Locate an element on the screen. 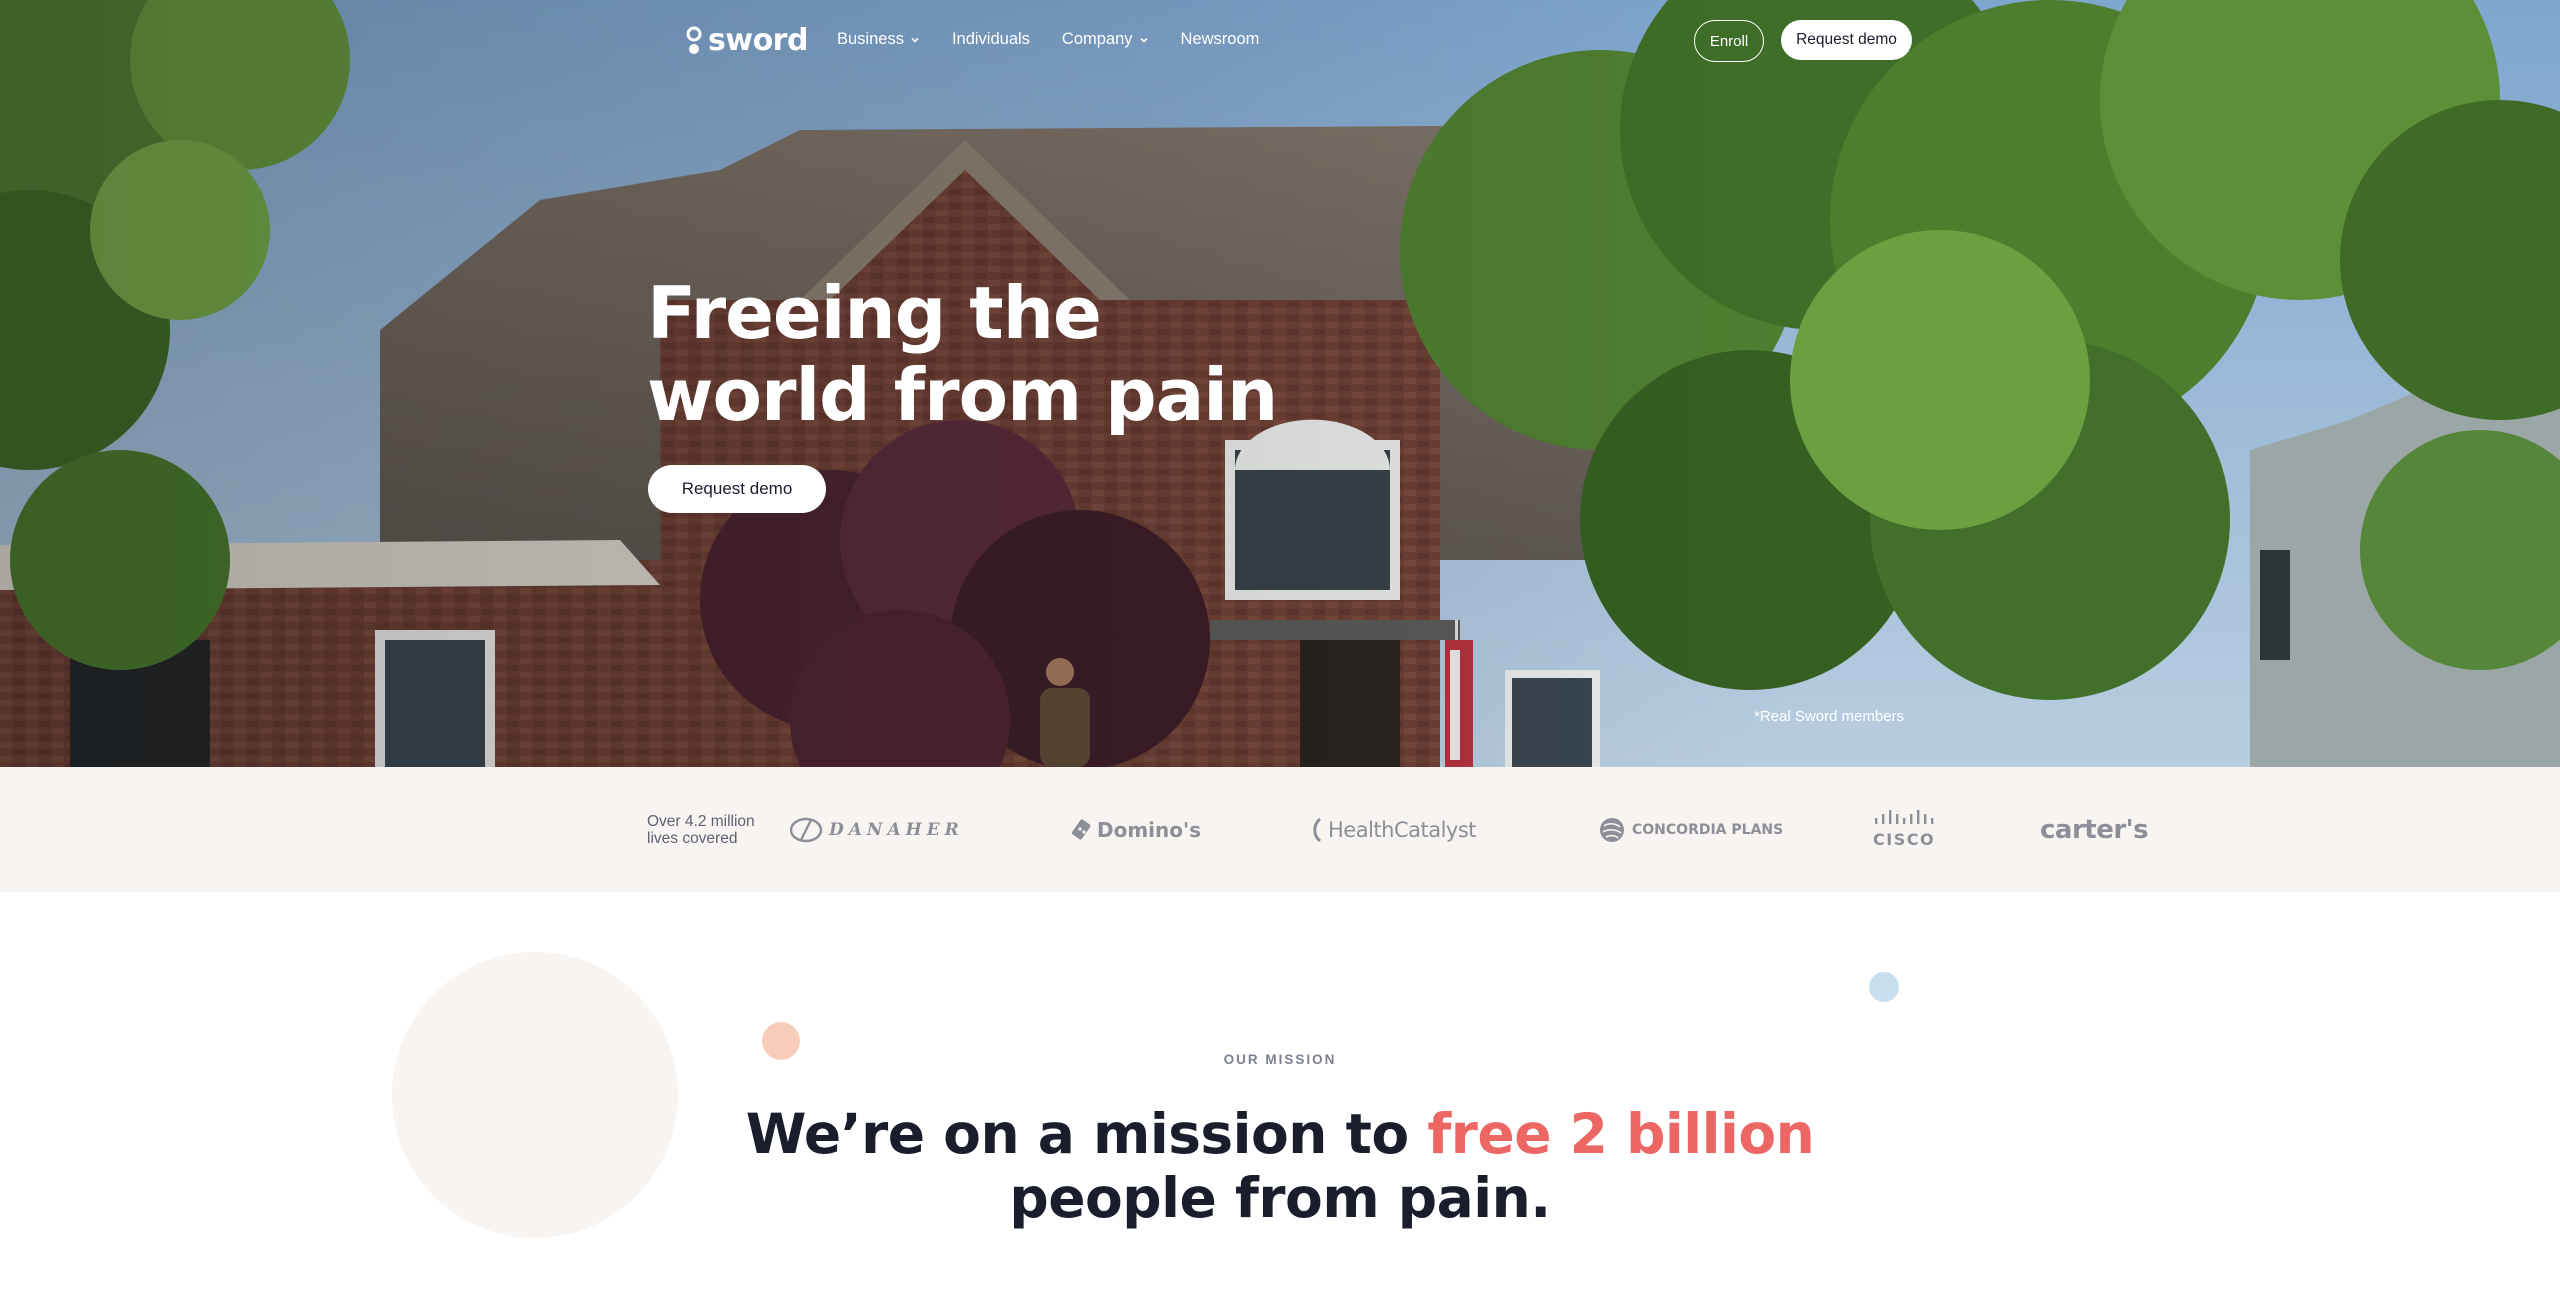 The height and width of the screenshot is (1291, 2560). lives-covered-line-2: lives covered is located at coordinates (692, 838).